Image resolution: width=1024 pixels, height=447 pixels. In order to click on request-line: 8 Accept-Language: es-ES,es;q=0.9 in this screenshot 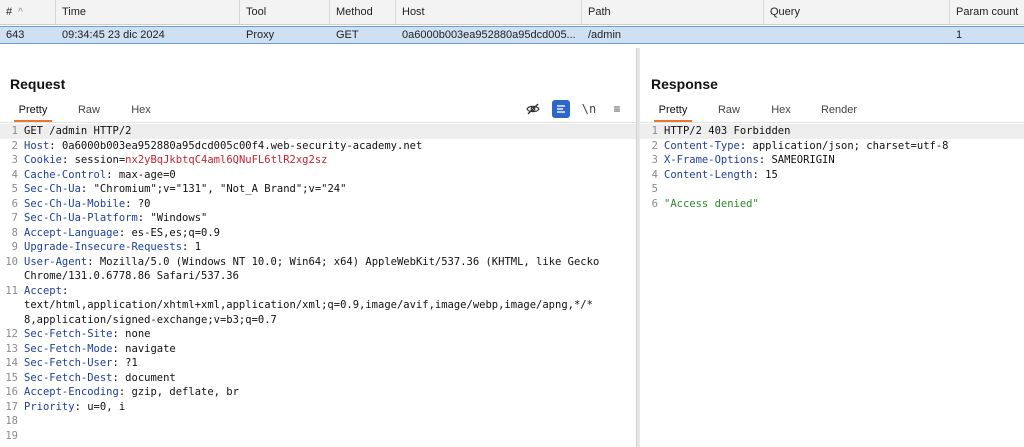, I will do `click(318, 233)`.